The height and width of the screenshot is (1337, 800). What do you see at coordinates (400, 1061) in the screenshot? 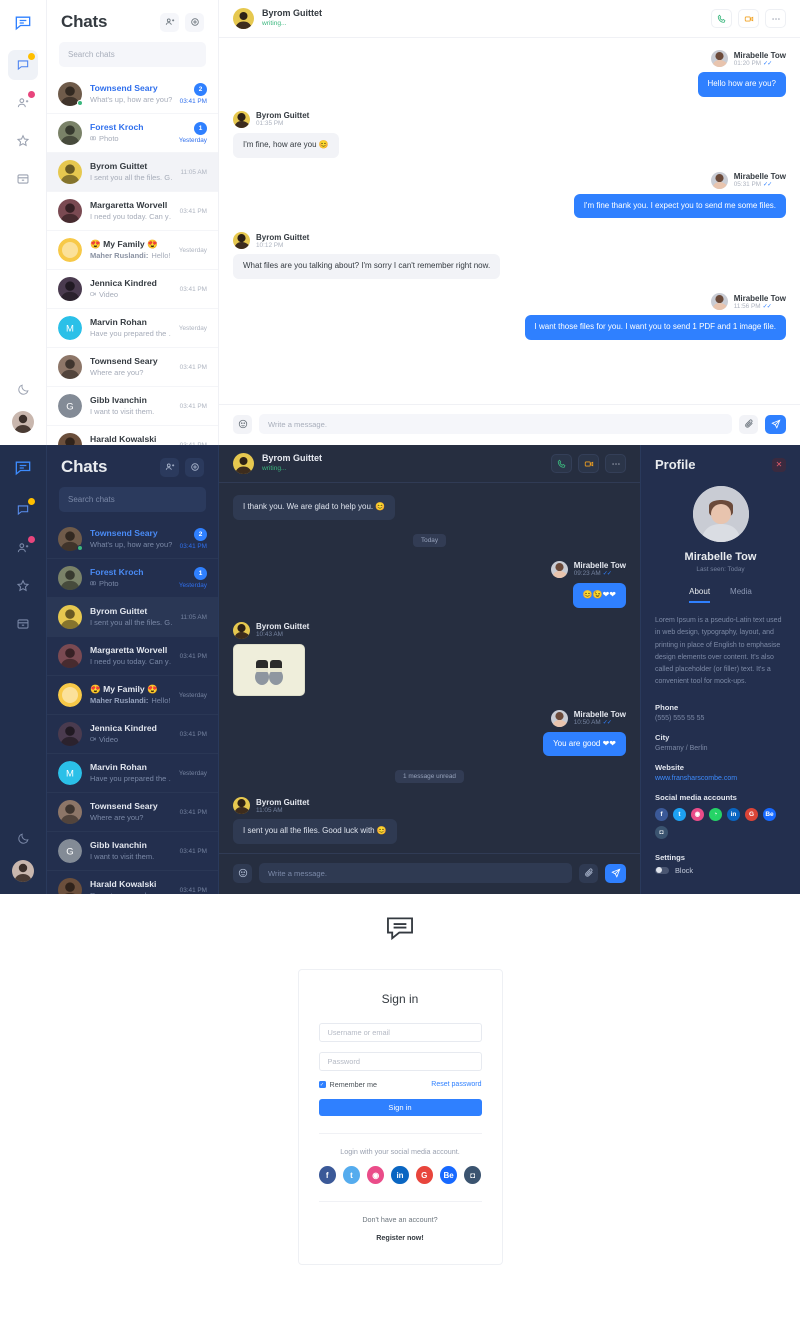
I see `password-field` at bounding box center [400, 1061].